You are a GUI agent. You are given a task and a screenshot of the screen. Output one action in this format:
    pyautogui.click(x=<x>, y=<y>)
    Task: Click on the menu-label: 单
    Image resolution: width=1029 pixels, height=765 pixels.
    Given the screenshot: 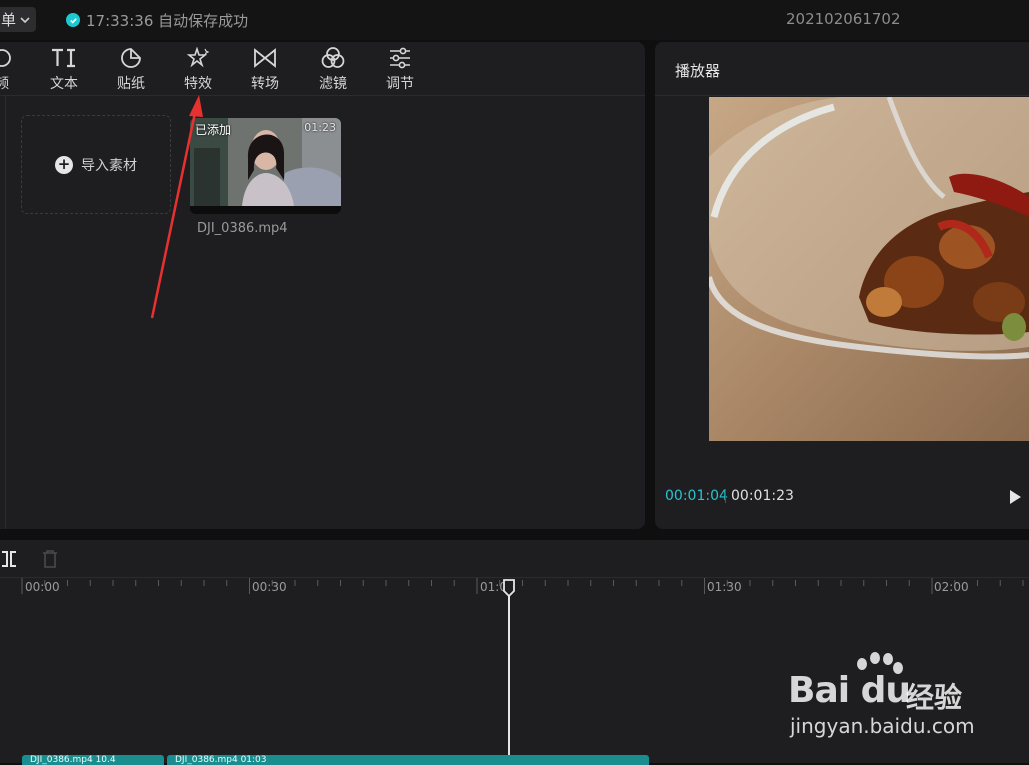 What is the action you would take?
    pyautogui.click(x=8, y=20)
    